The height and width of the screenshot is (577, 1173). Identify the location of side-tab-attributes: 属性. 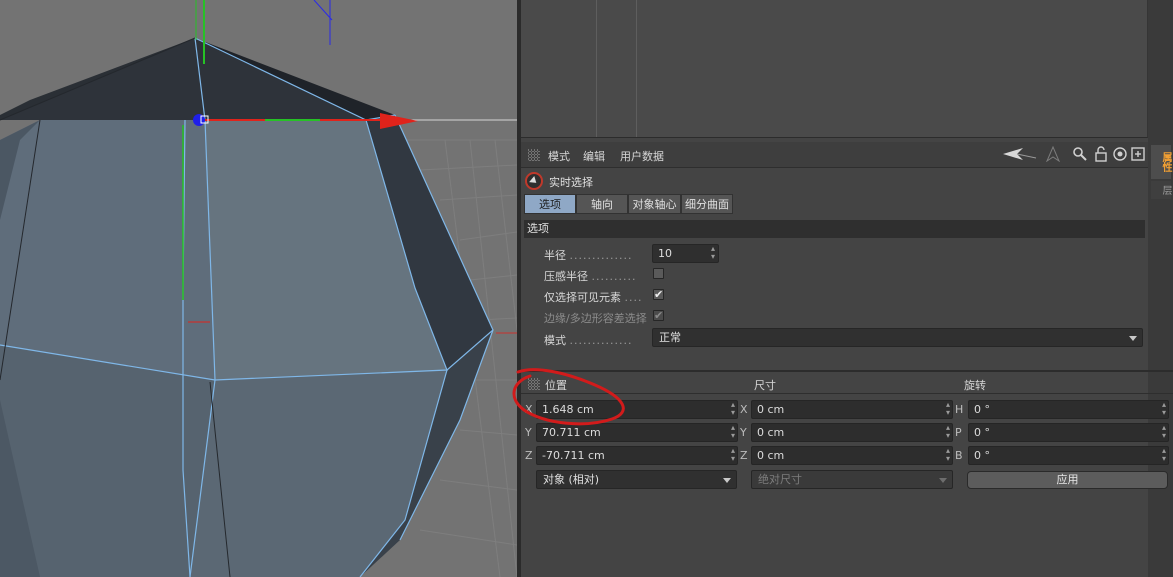
(1161, 162).